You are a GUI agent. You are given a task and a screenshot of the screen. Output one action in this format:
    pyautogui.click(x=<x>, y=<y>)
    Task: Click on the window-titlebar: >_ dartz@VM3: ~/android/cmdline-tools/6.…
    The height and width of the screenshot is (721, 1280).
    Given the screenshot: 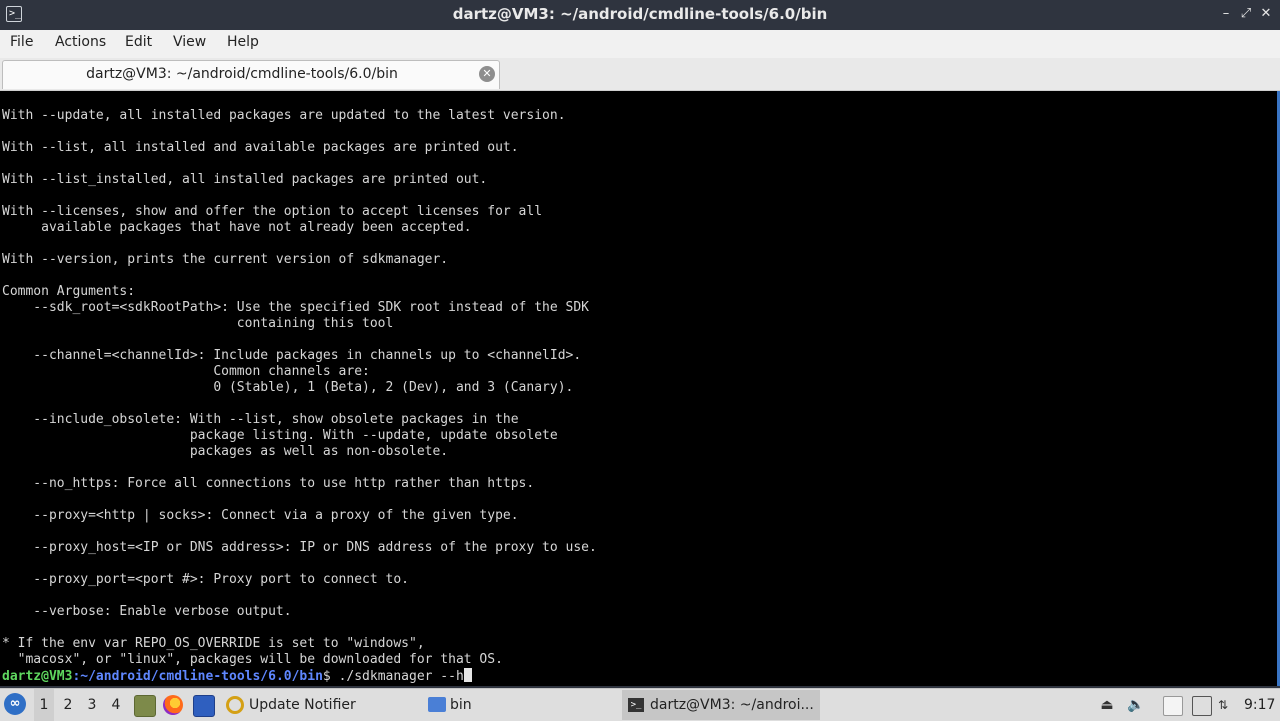 What is the action you would take?
    pyautogui.click(x=640, y=15)
    